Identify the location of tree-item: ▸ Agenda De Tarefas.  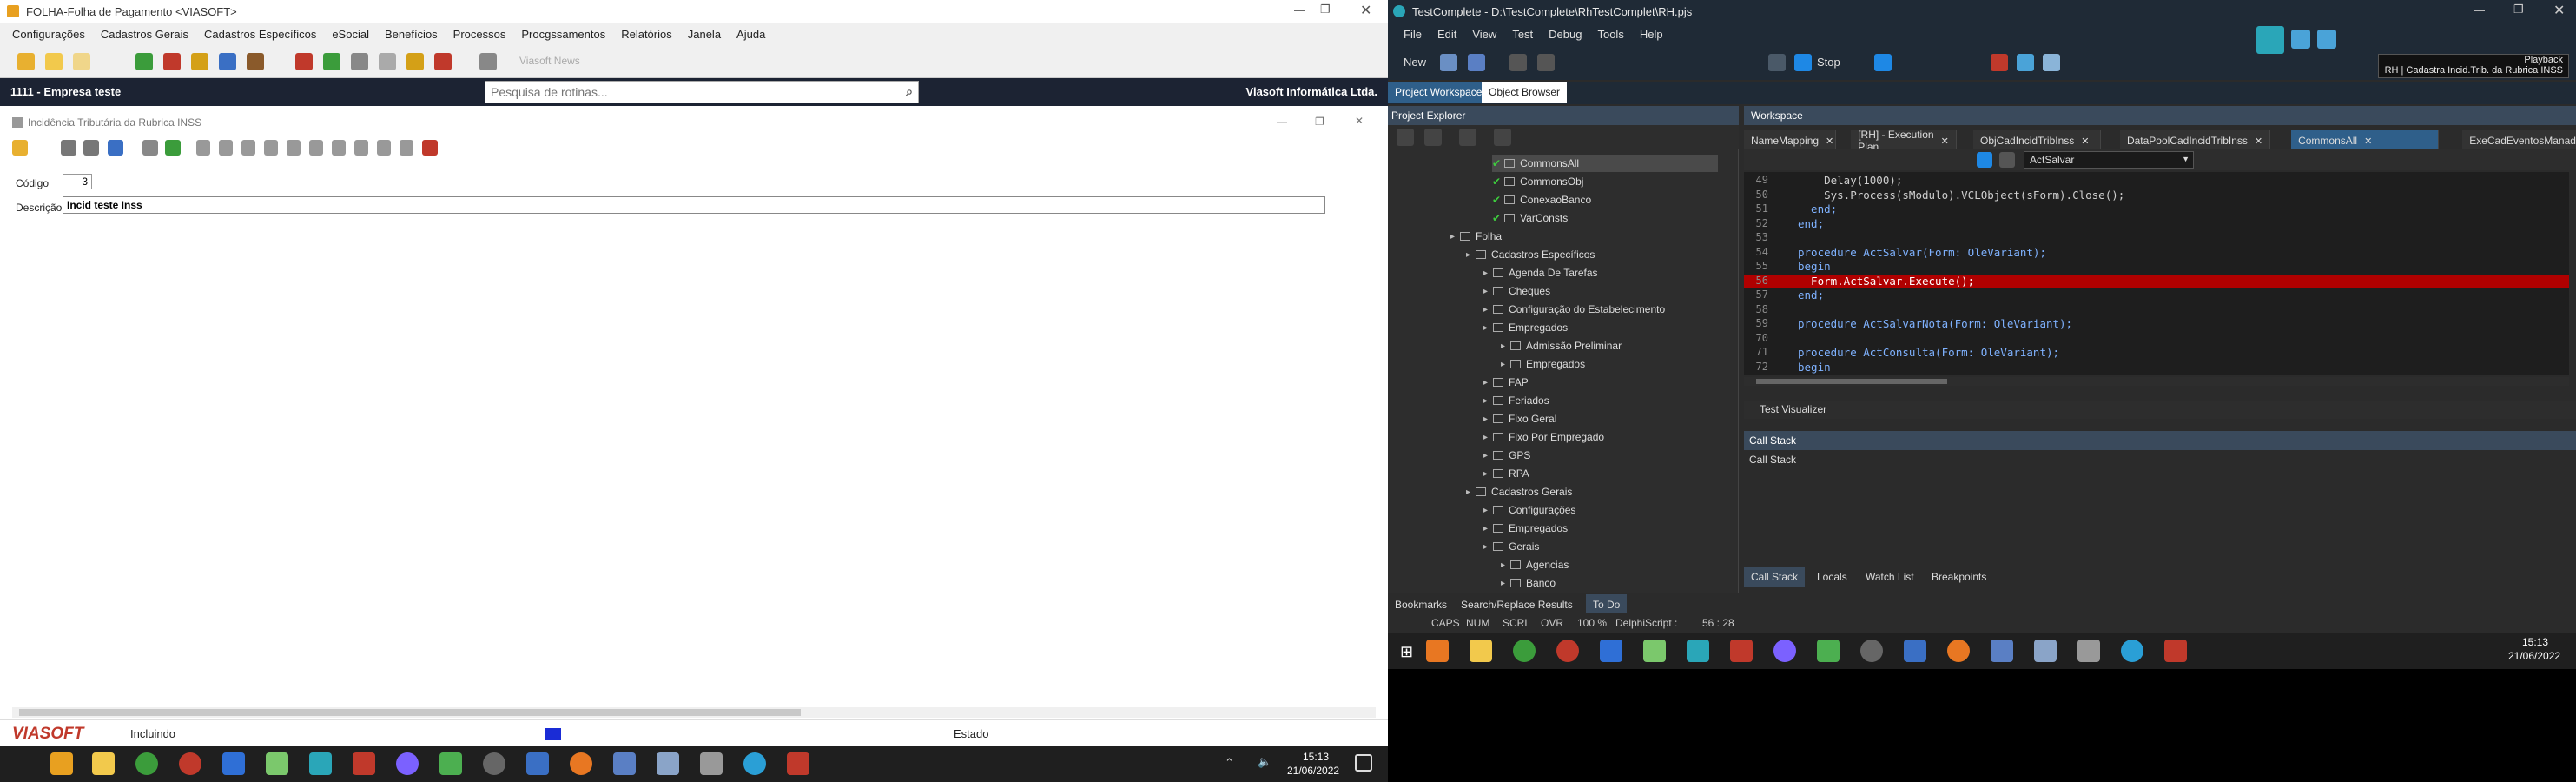
(1541, 273).